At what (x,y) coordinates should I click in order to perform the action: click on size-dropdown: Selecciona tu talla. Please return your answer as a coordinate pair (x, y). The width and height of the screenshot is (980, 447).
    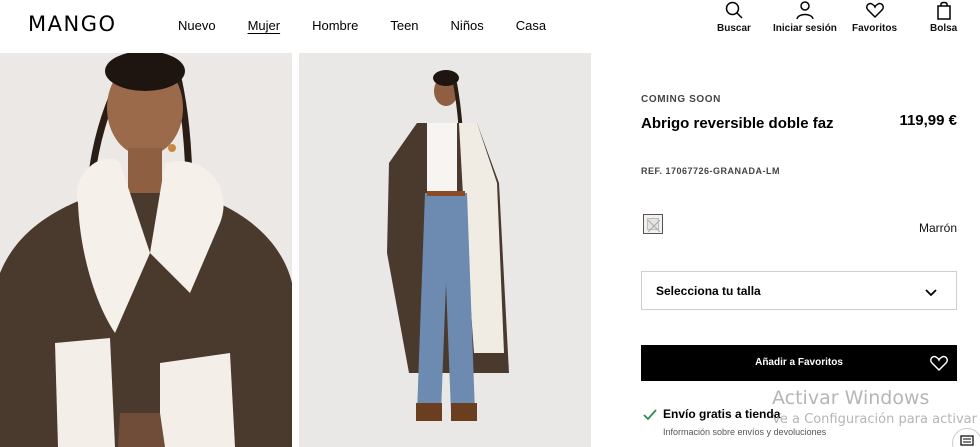
    Looking at the image, I should click on (799, 290).